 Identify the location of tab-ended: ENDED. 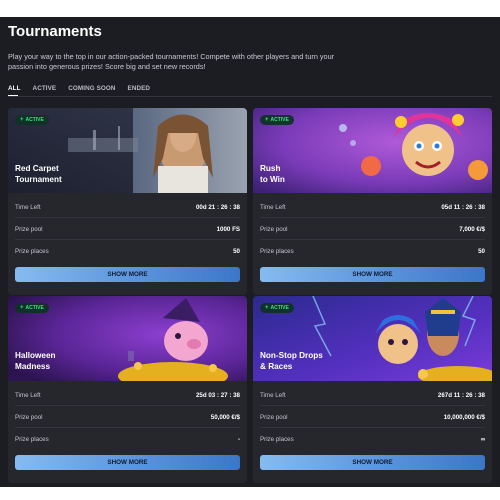
(139, 88).